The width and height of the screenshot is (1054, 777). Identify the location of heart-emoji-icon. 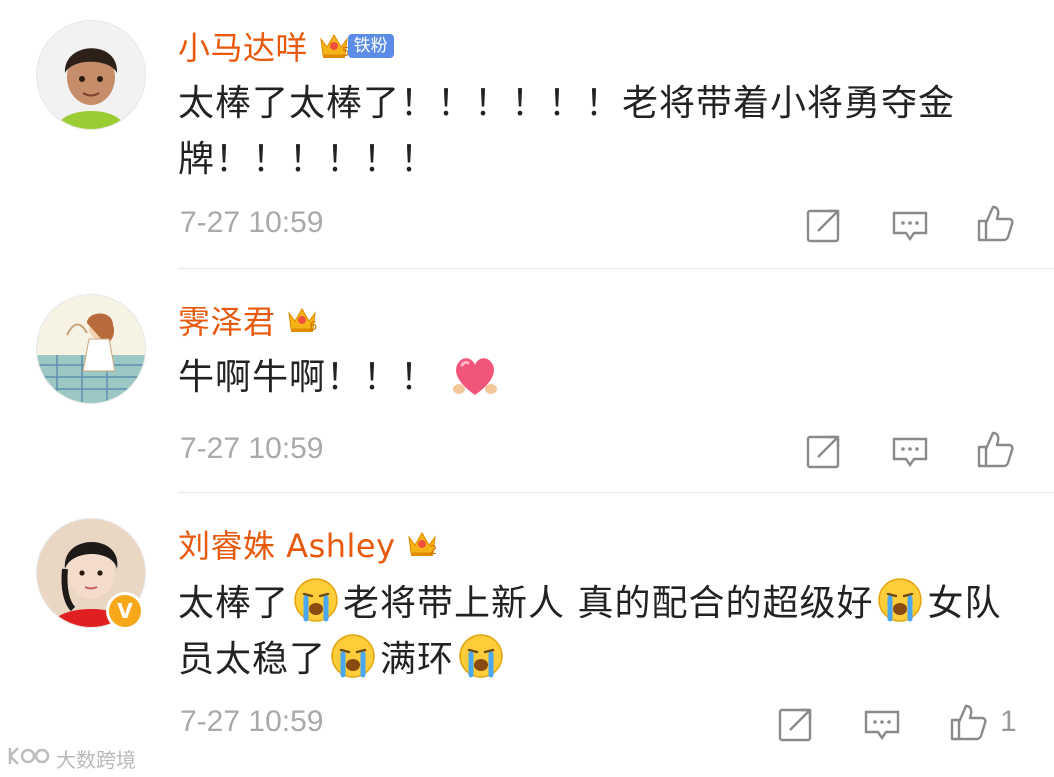
(475, 376).